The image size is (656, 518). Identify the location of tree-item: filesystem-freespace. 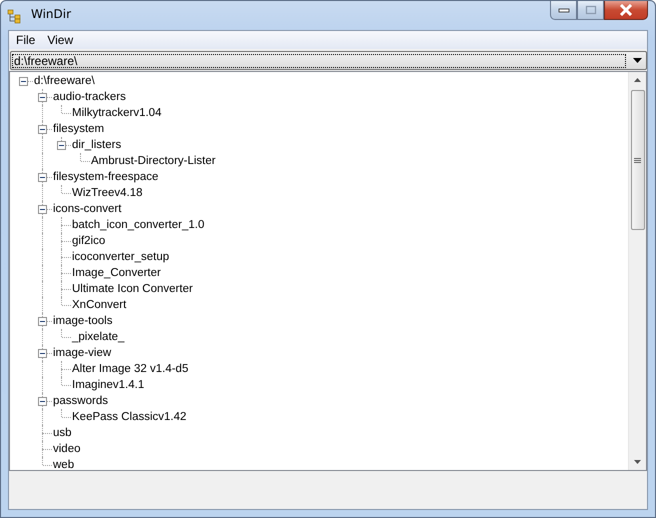
(106, 177).